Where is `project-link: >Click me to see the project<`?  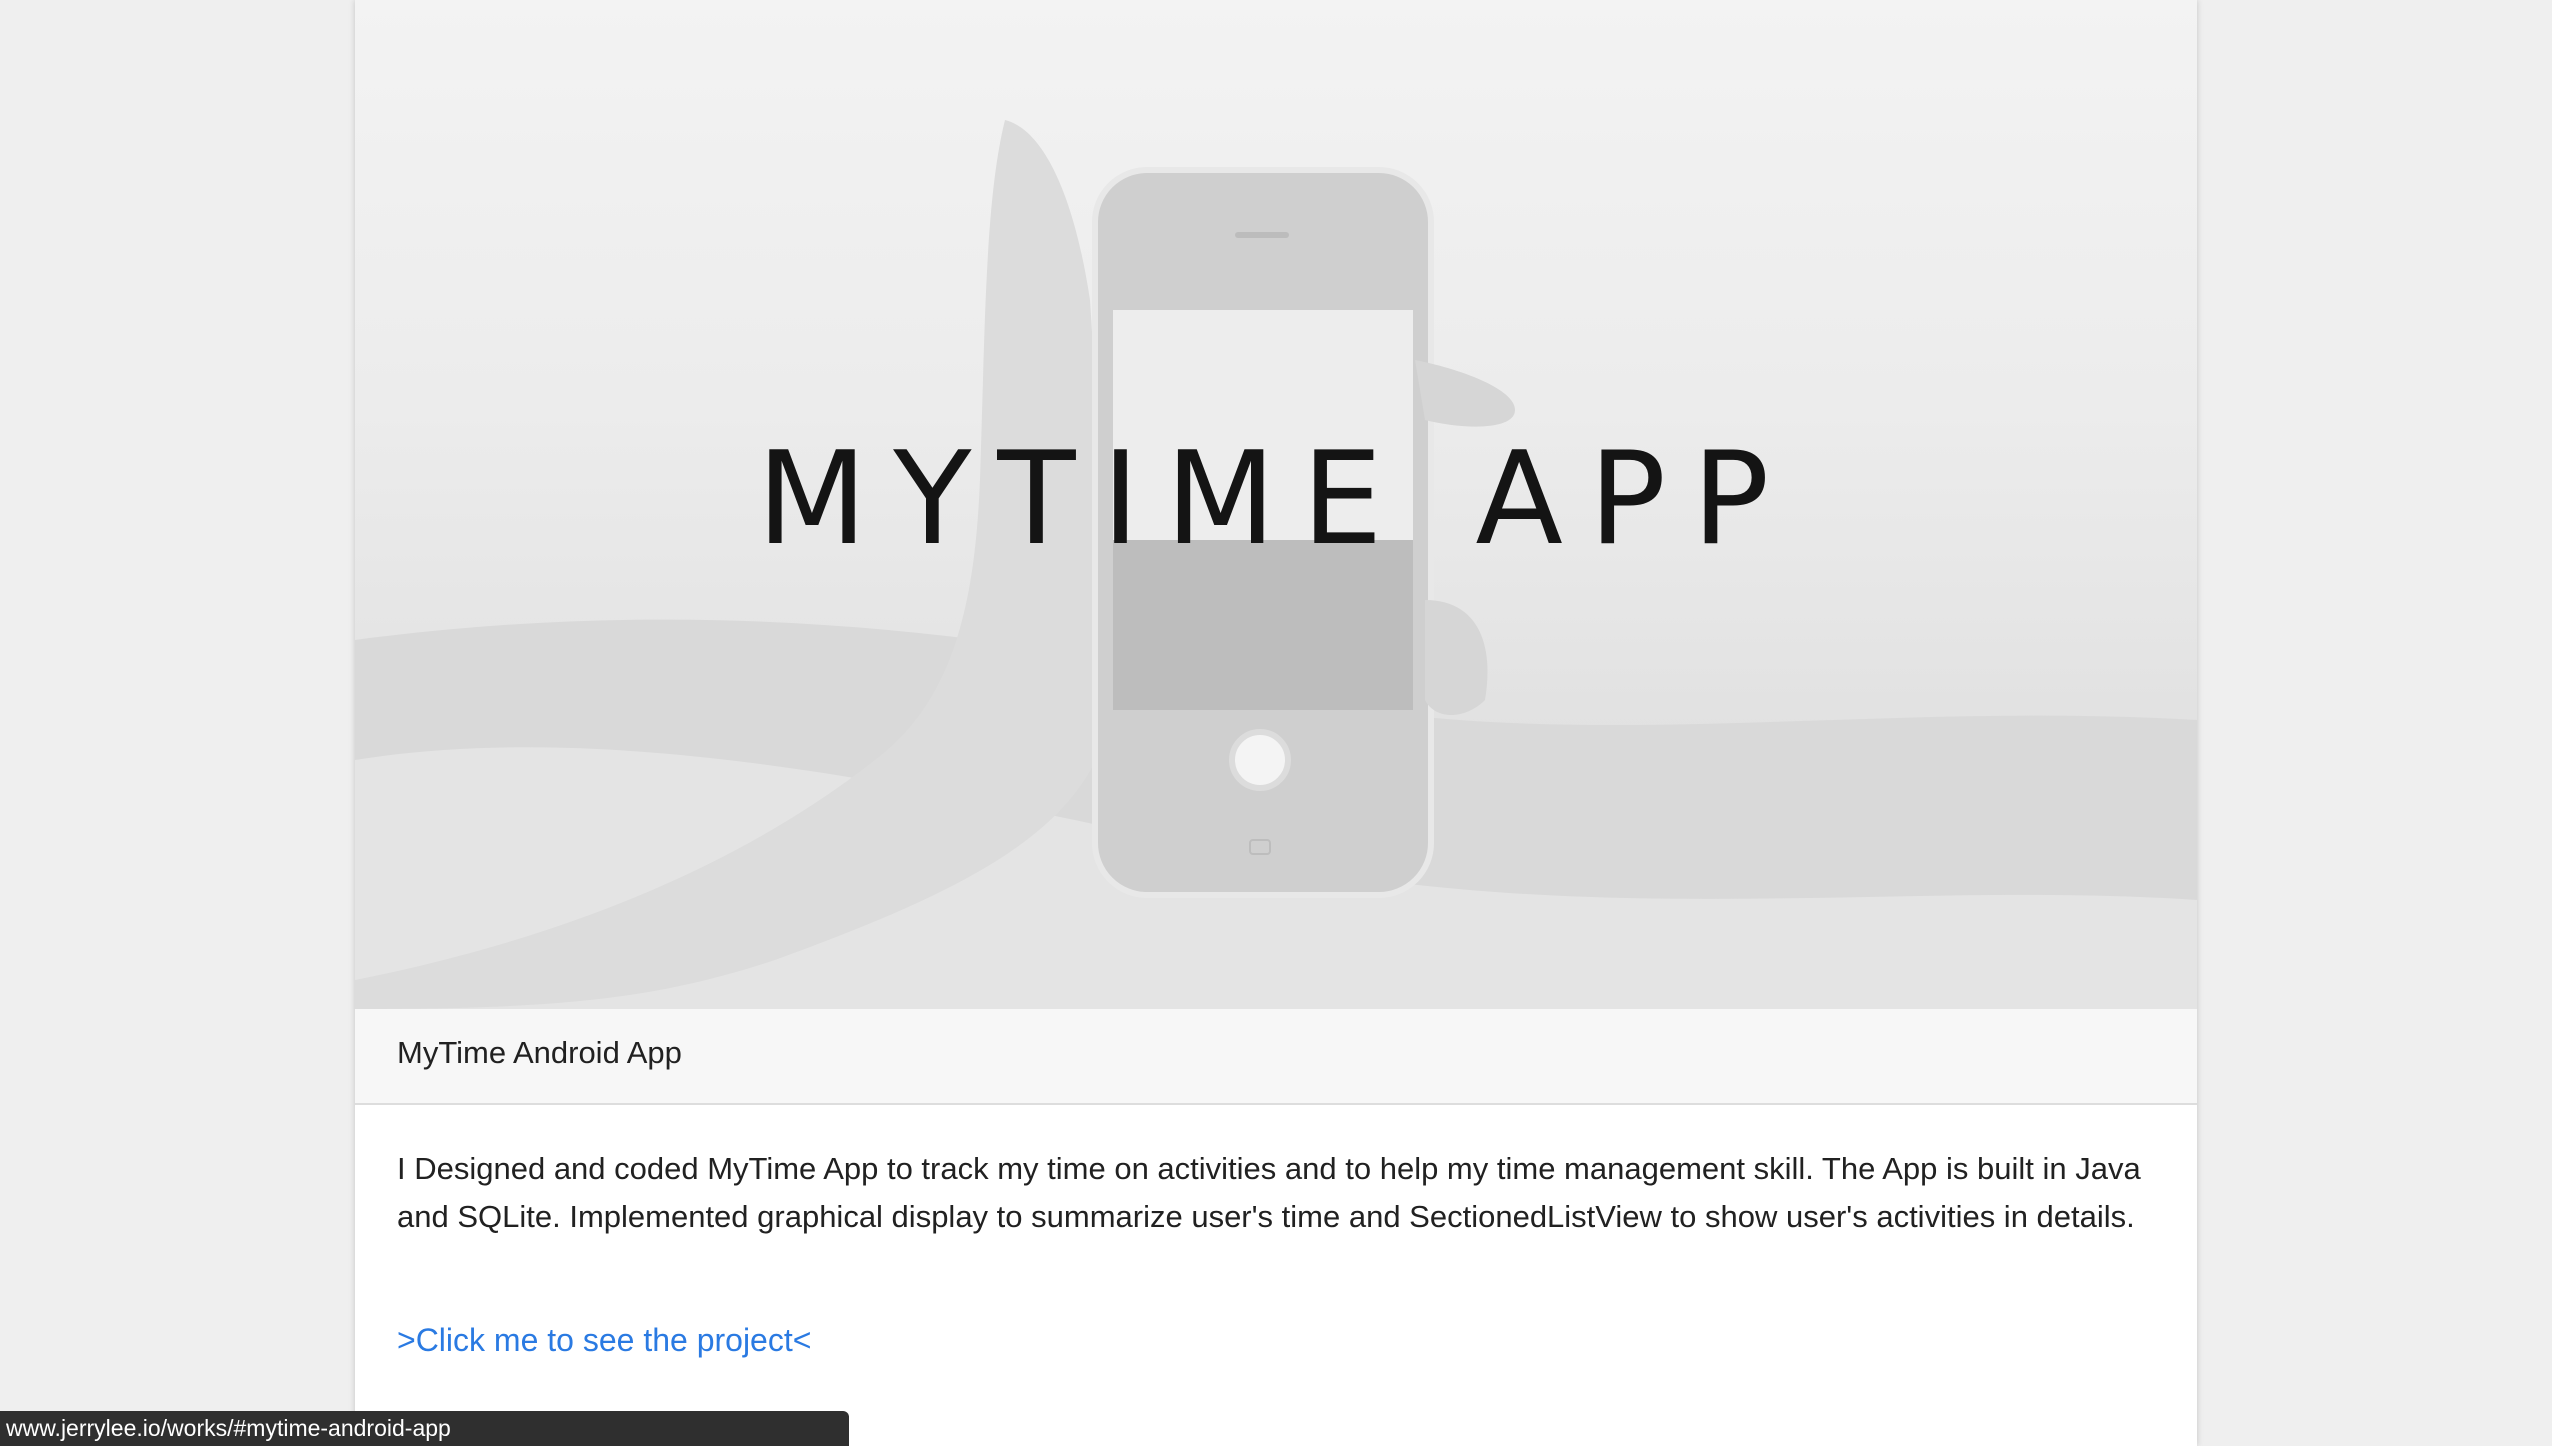
project-link: >Click me to see the project< is located at coordinates (604, 1340).